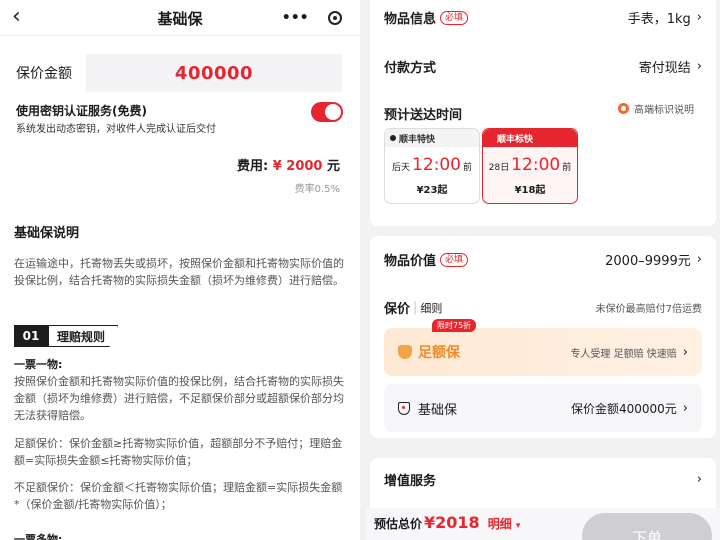  Describe the element at coordinates (214, 73) in the screenshot. I see `insured-amount-input: 400000` at that location.